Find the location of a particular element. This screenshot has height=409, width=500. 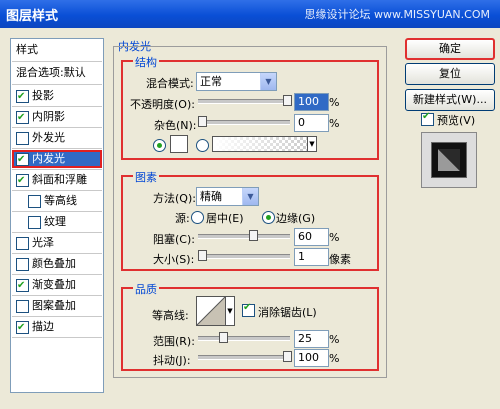

range-unit: % is located at coordinates (334, 339).